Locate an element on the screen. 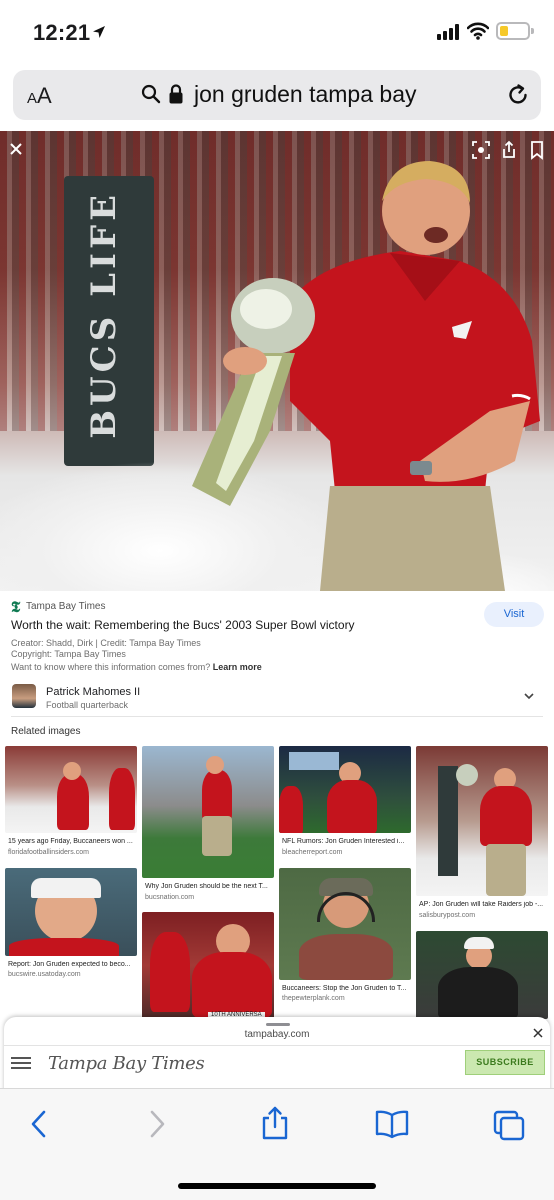 This screenshot has height=1200, width=554. learn-more-link: Learn more is located at coordinates (237, 667).